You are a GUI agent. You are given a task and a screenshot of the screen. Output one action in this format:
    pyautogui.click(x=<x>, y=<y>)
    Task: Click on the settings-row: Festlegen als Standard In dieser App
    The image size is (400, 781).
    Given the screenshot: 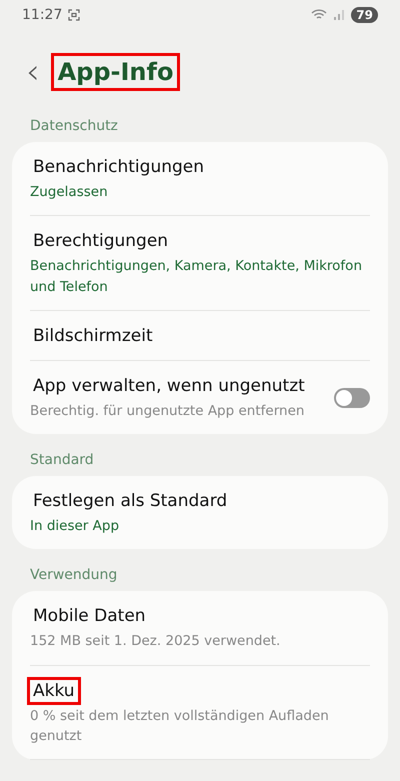 What is the action you would take?
    pyautogui.click(x=200, y=513)
    